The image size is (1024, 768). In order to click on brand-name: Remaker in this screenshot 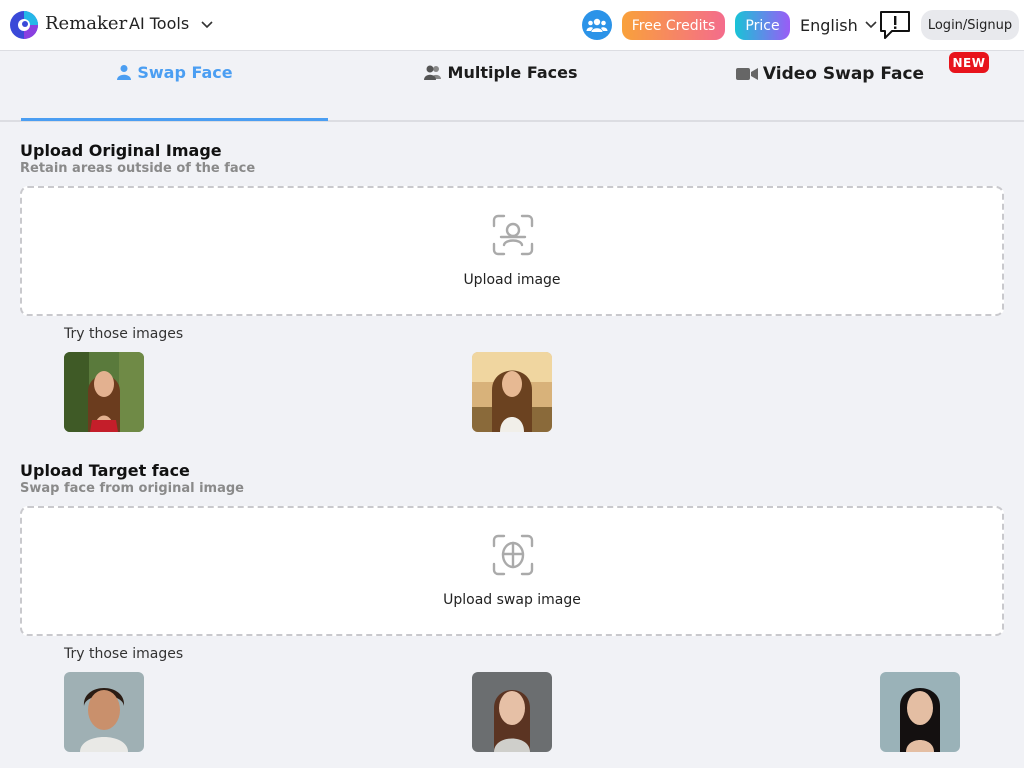, I will do `click(86, 23)`.